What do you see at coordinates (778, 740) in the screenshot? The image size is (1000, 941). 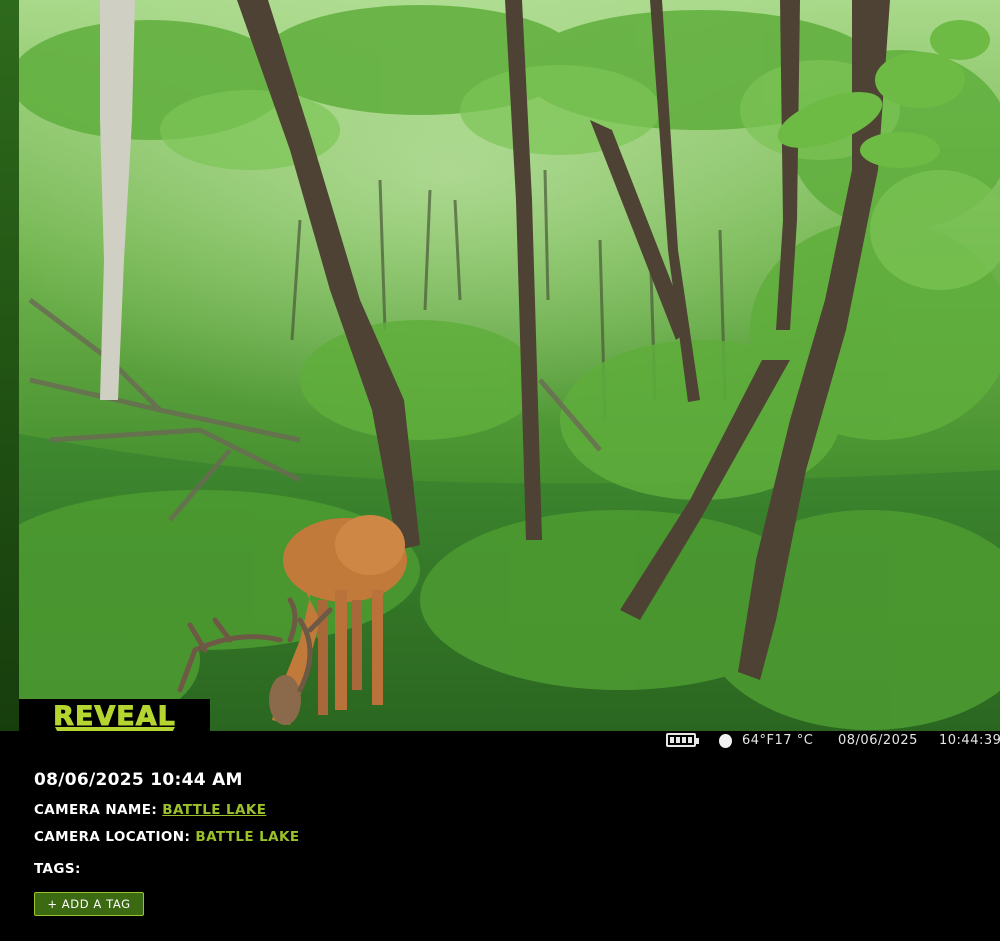 I see `temperature-readout: 64°F17 °C` at bounding box center [778, 740].